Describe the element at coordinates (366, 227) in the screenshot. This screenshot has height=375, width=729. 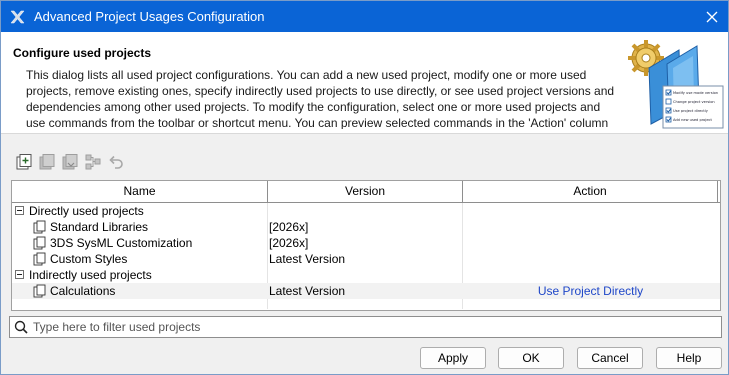
I see `table-row: Standard Libraries [2026x]` at that location.